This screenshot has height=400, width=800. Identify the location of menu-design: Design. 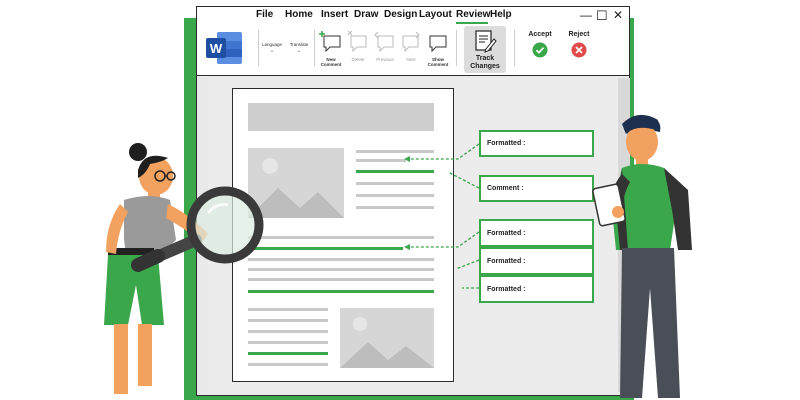
(400, 14).